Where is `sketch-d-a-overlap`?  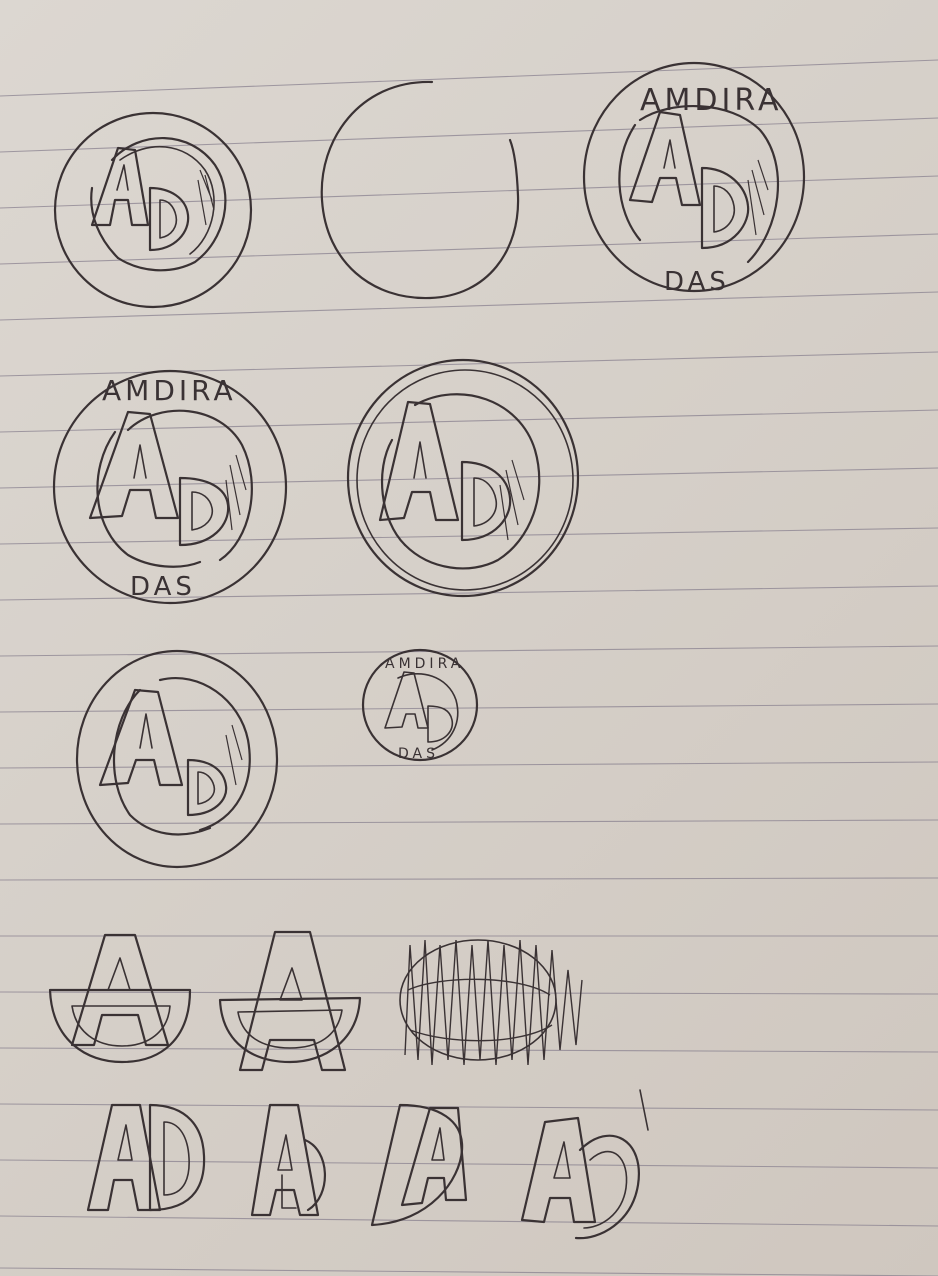 sketch-d-a-overlap is located at coordinates (419, 1165).